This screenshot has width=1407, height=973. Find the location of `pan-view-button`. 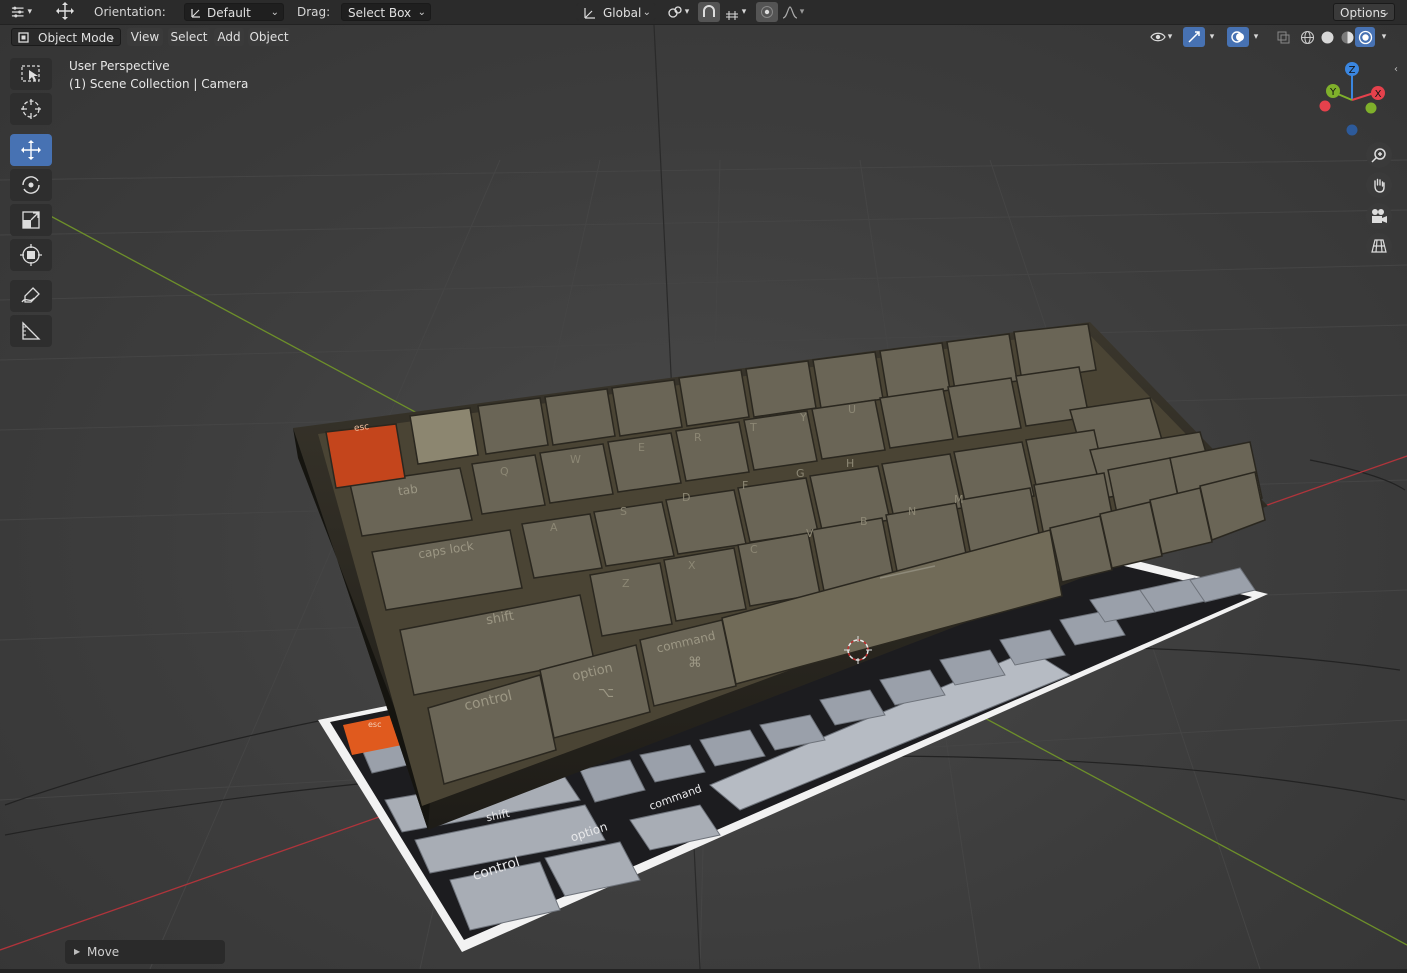

pan-view-button is located at coordinates (1379, 185).